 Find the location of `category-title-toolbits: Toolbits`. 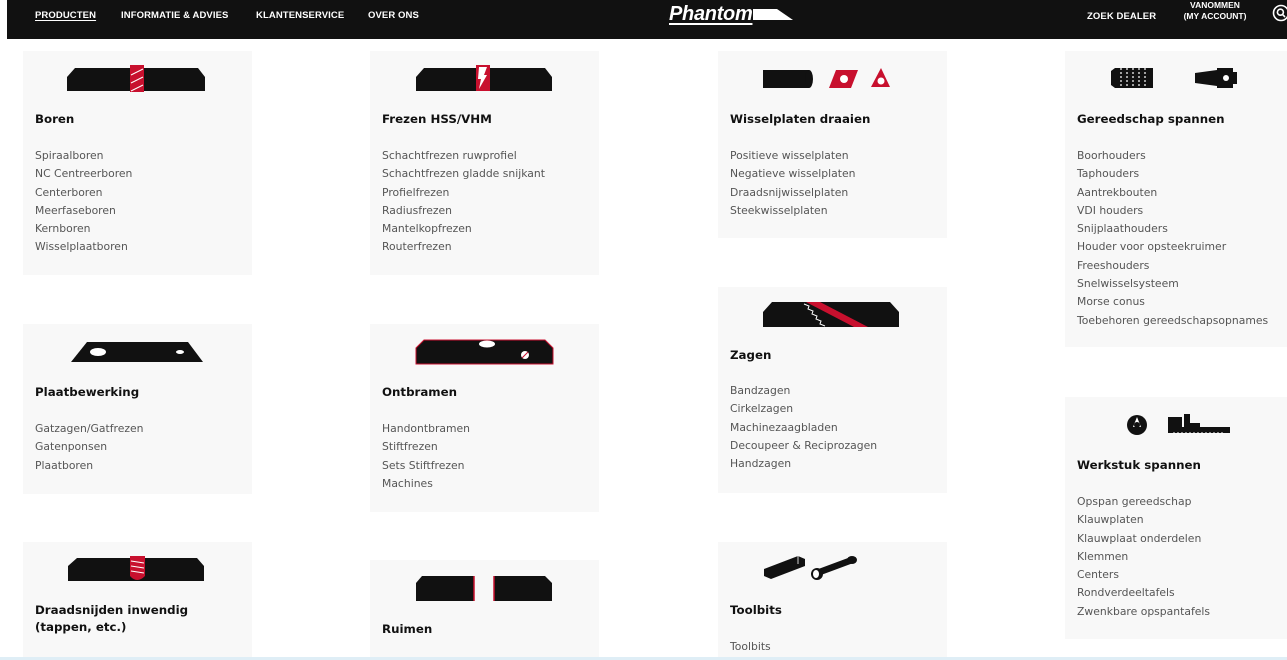

category-title-toolbits: Toolbits is located at coordinates (756, 610).